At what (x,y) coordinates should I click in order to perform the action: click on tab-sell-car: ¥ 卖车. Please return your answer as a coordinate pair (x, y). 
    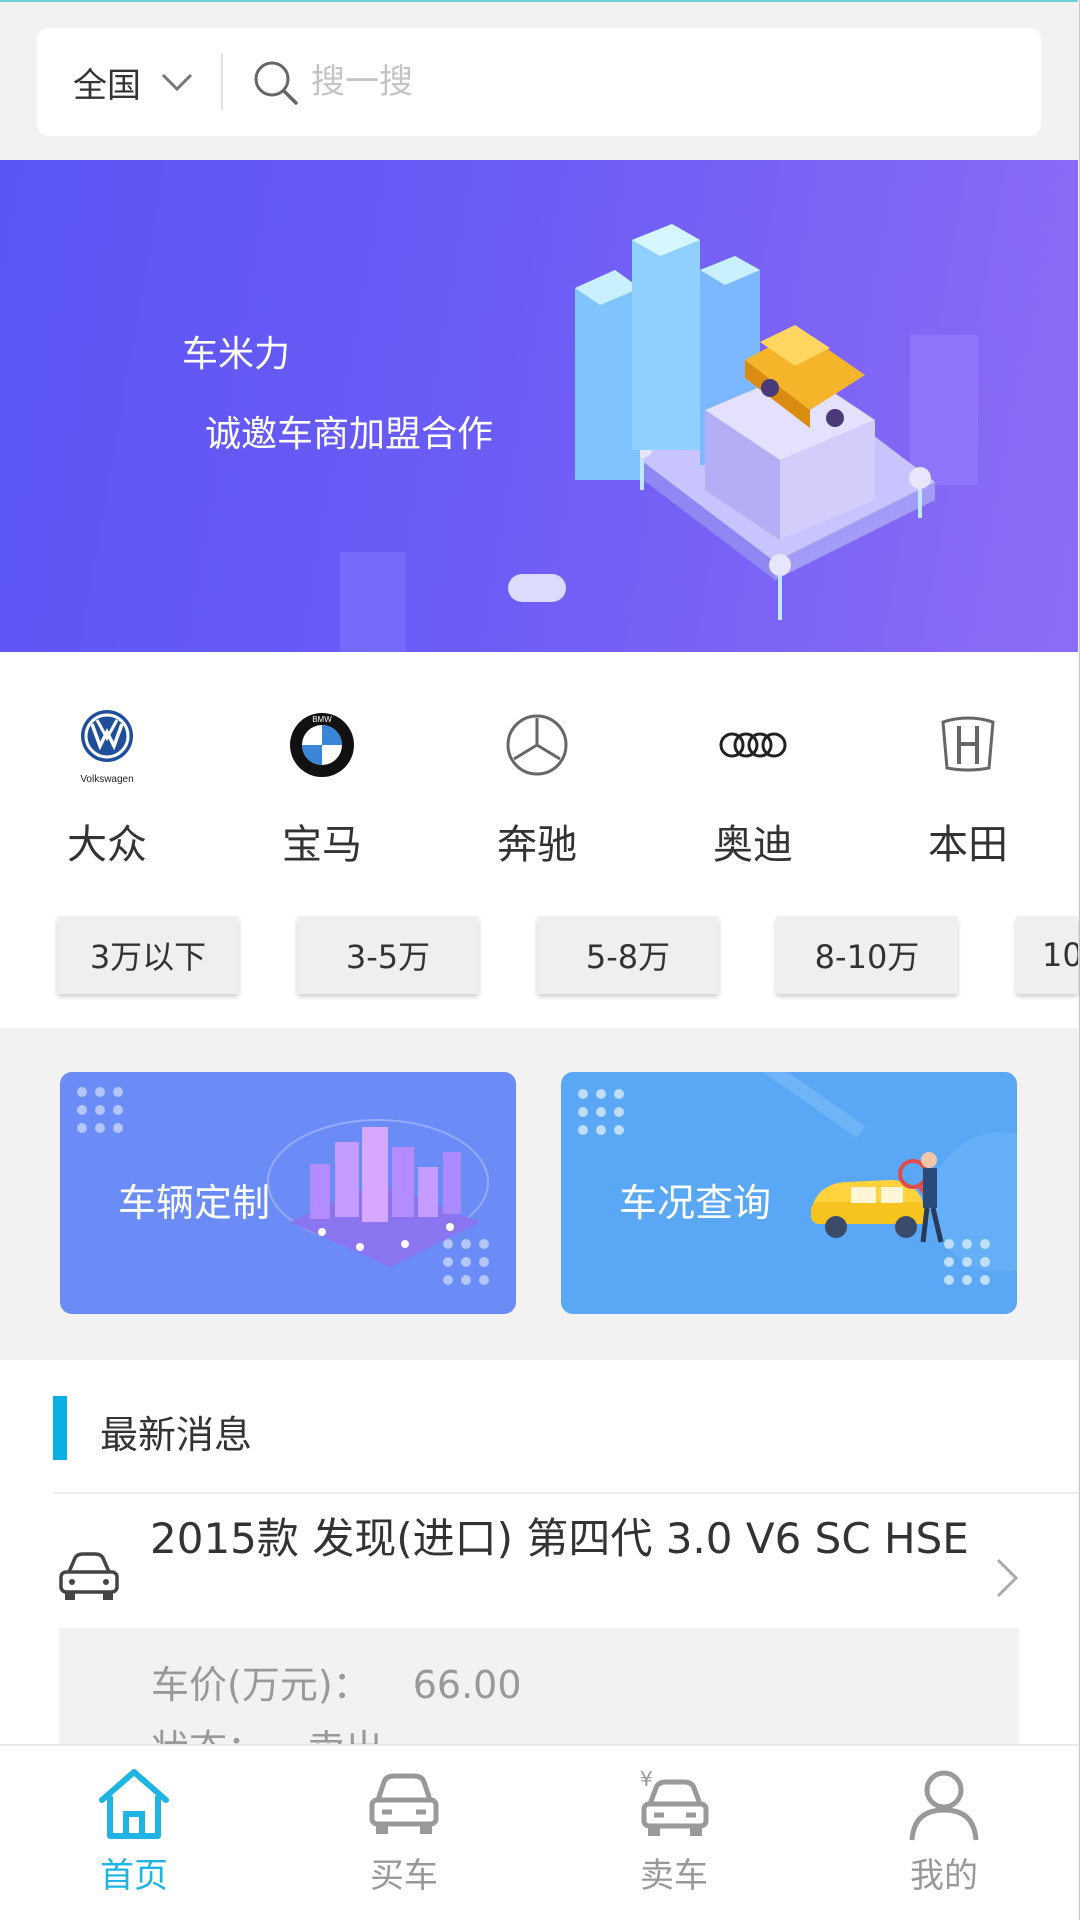
    Looking at the image, I should click on (674, 1836).